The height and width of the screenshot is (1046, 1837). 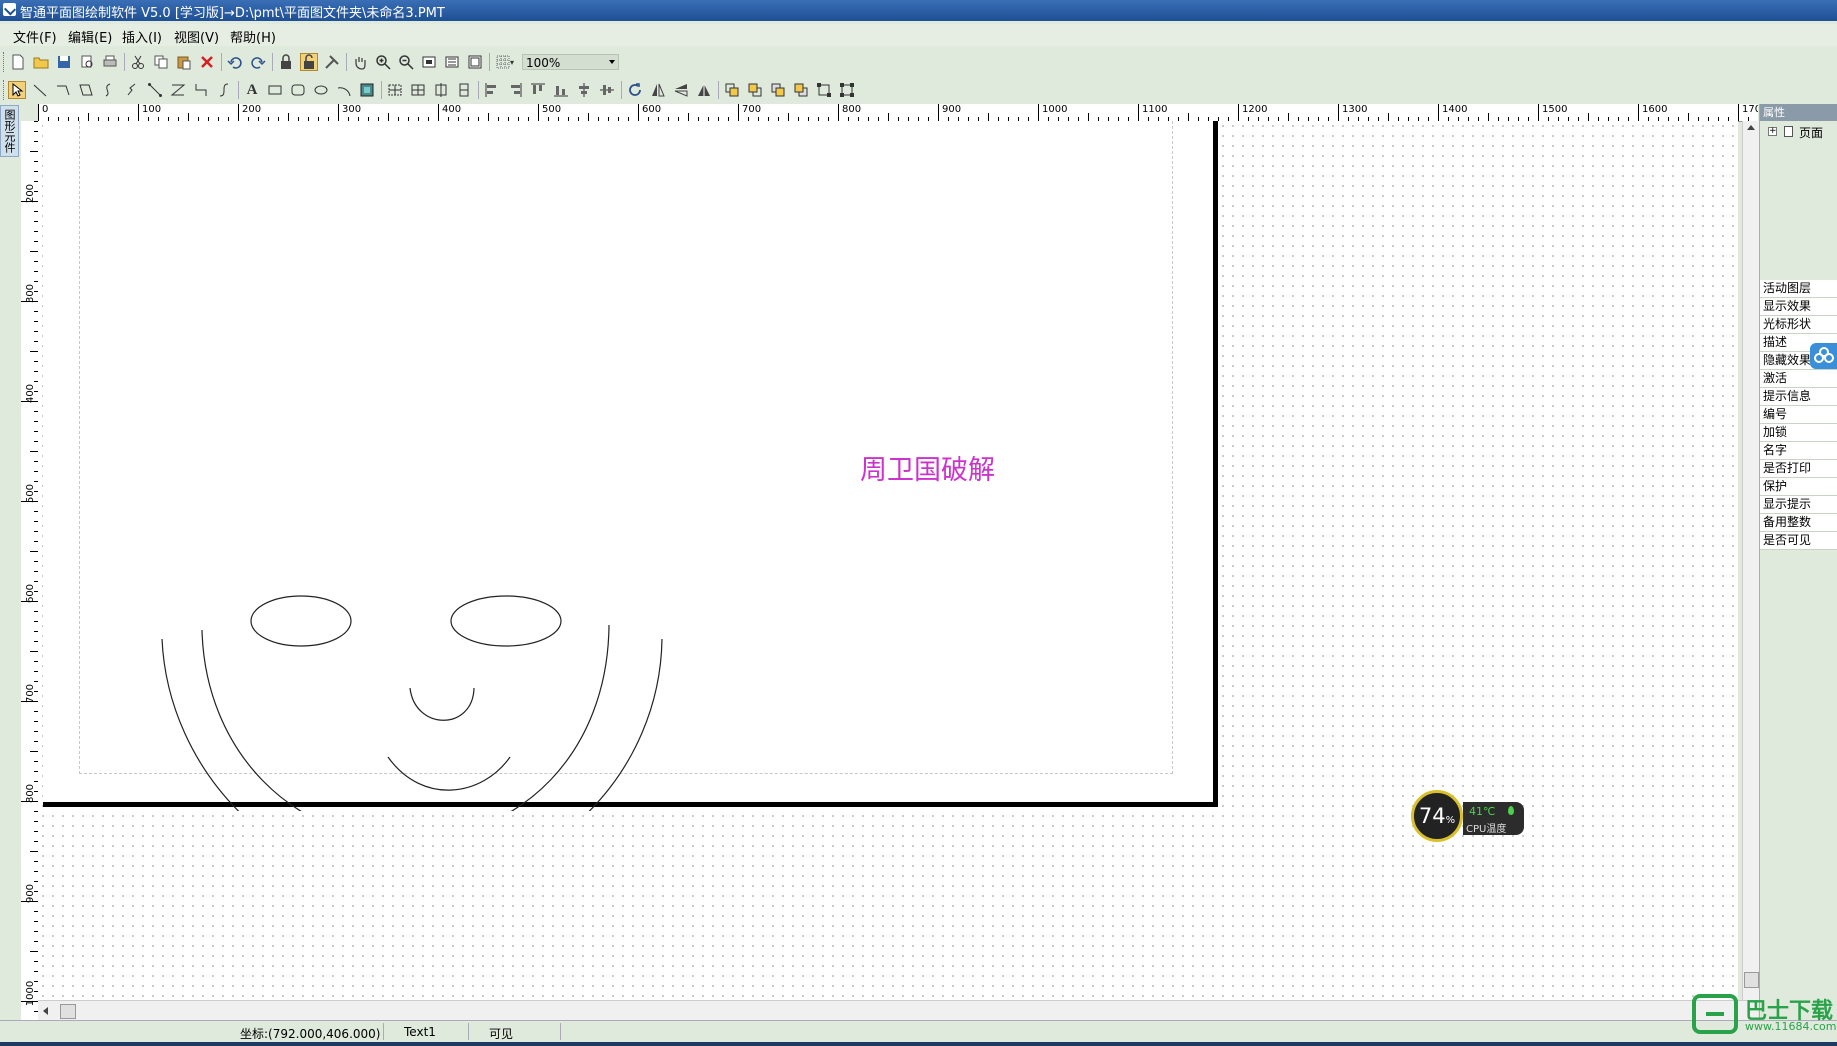 I want to click on align-top-icon, so click(x=538, y=90).